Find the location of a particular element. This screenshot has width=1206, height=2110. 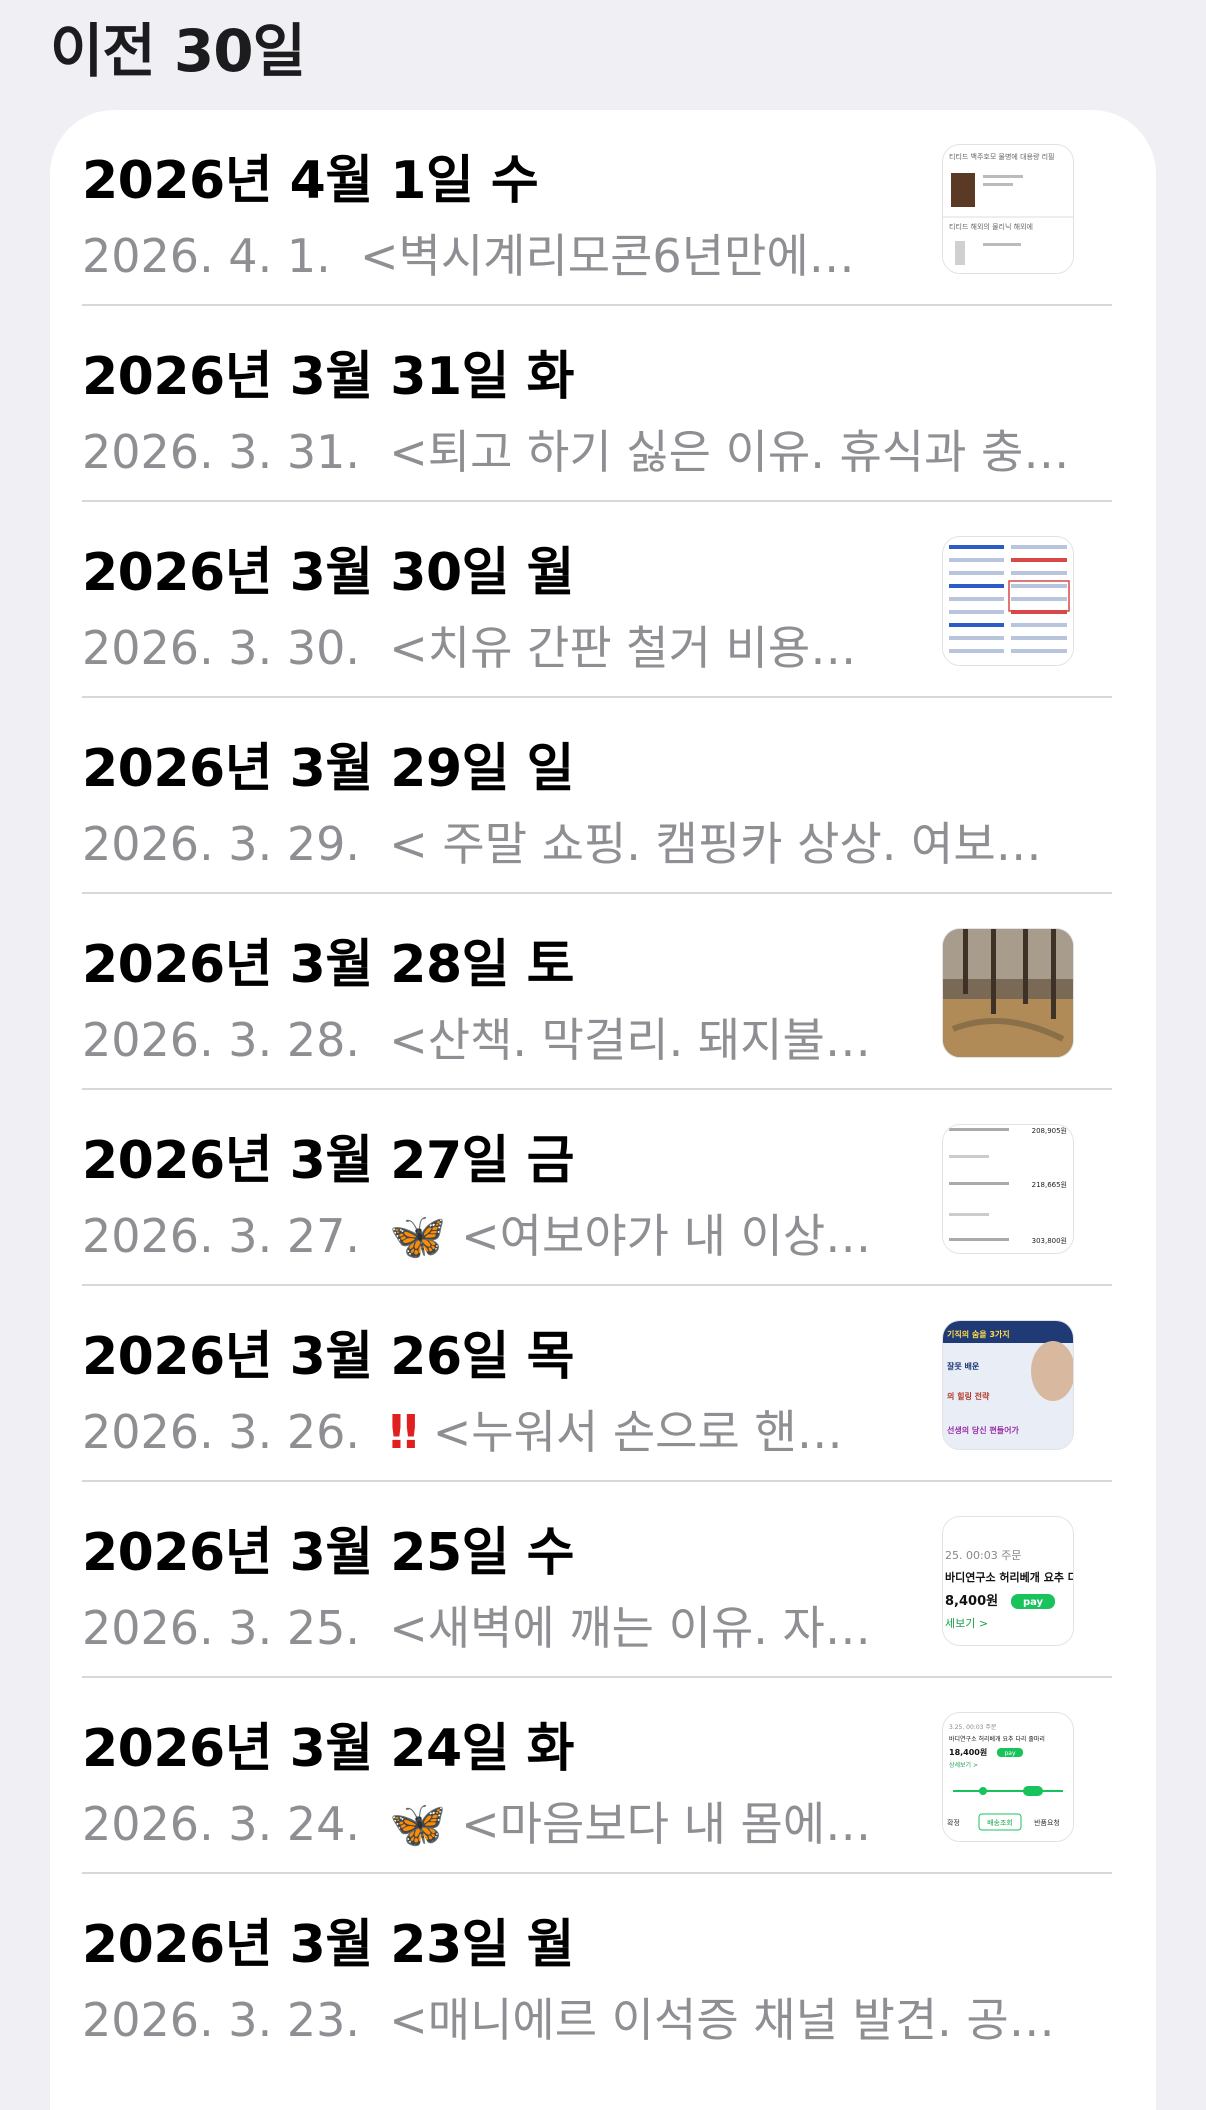

thumb-delivery-time: 3.25. 00:03 주문 is located at coordinates (973, 1727).